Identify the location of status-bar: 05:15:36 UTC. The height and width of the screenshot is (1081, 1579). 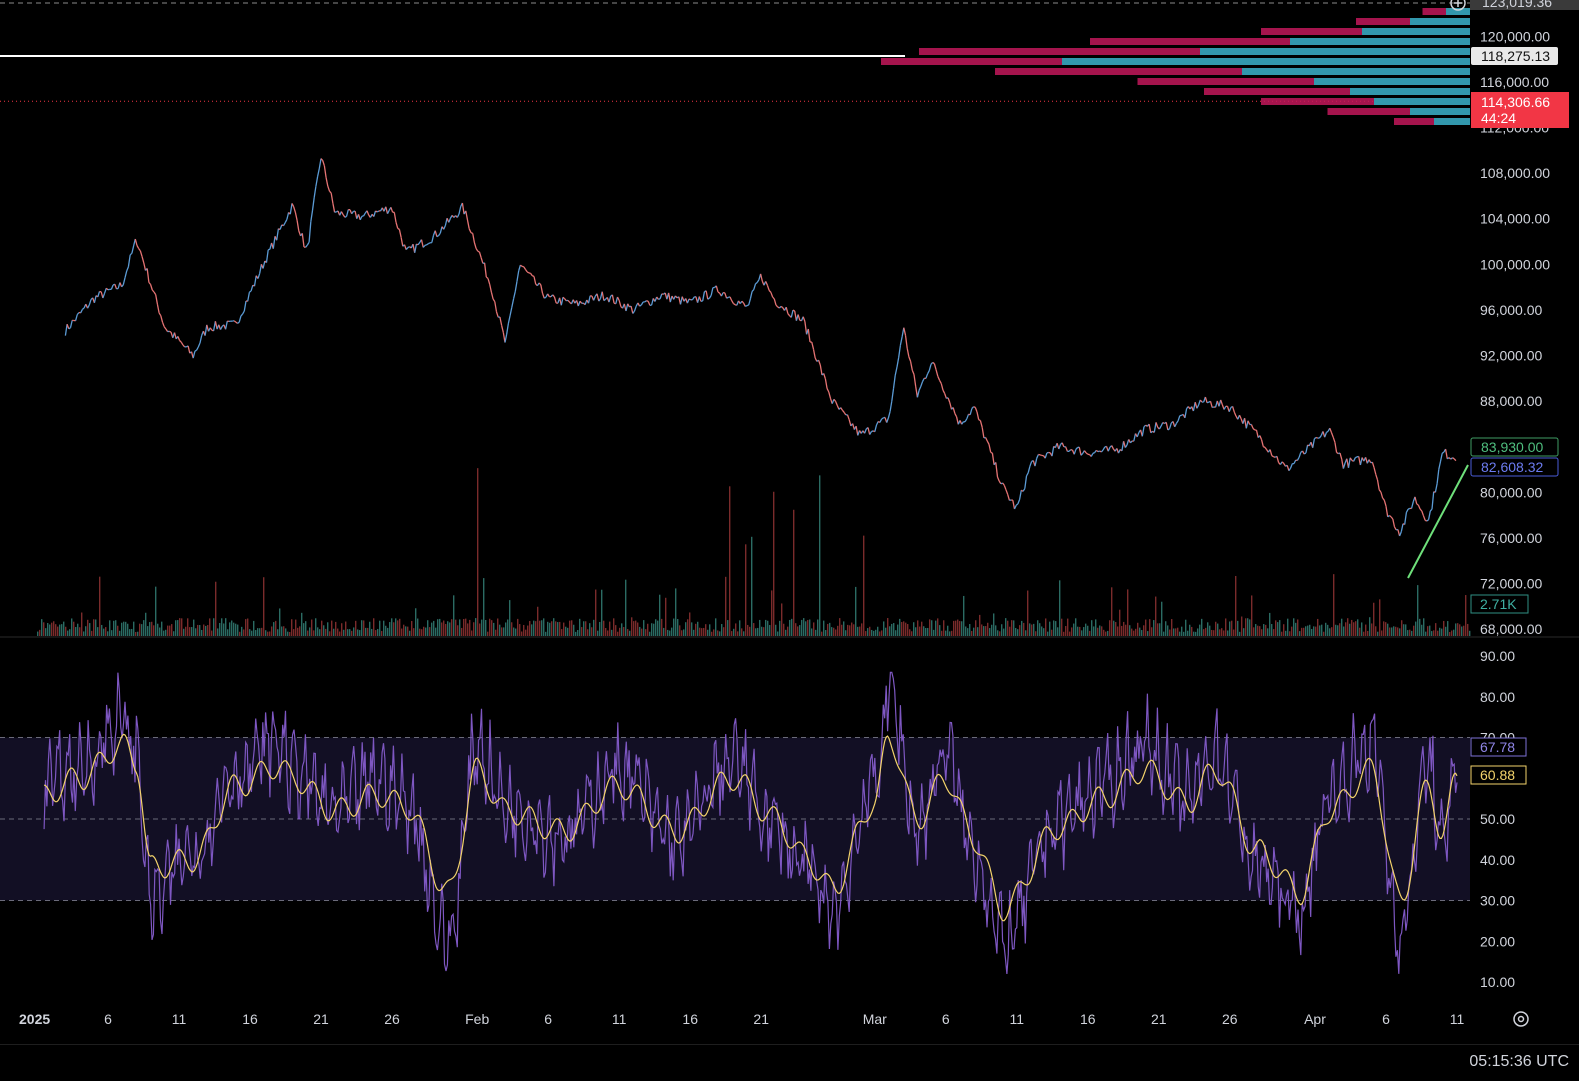
(789, 1062).